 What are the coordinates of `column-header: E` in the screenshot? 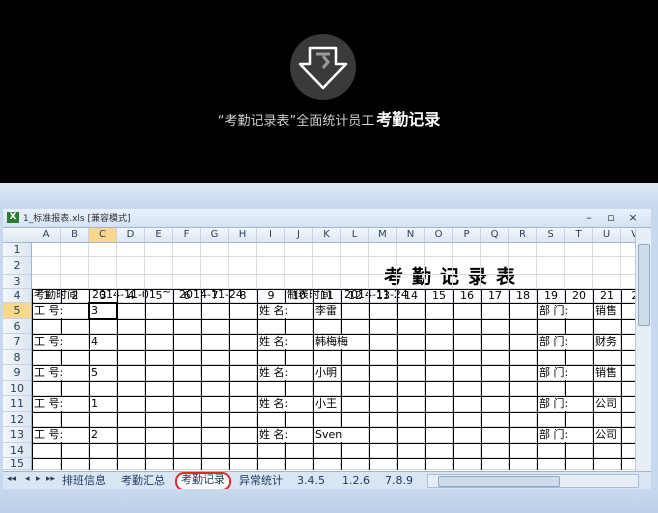 It's located at (159, 235).